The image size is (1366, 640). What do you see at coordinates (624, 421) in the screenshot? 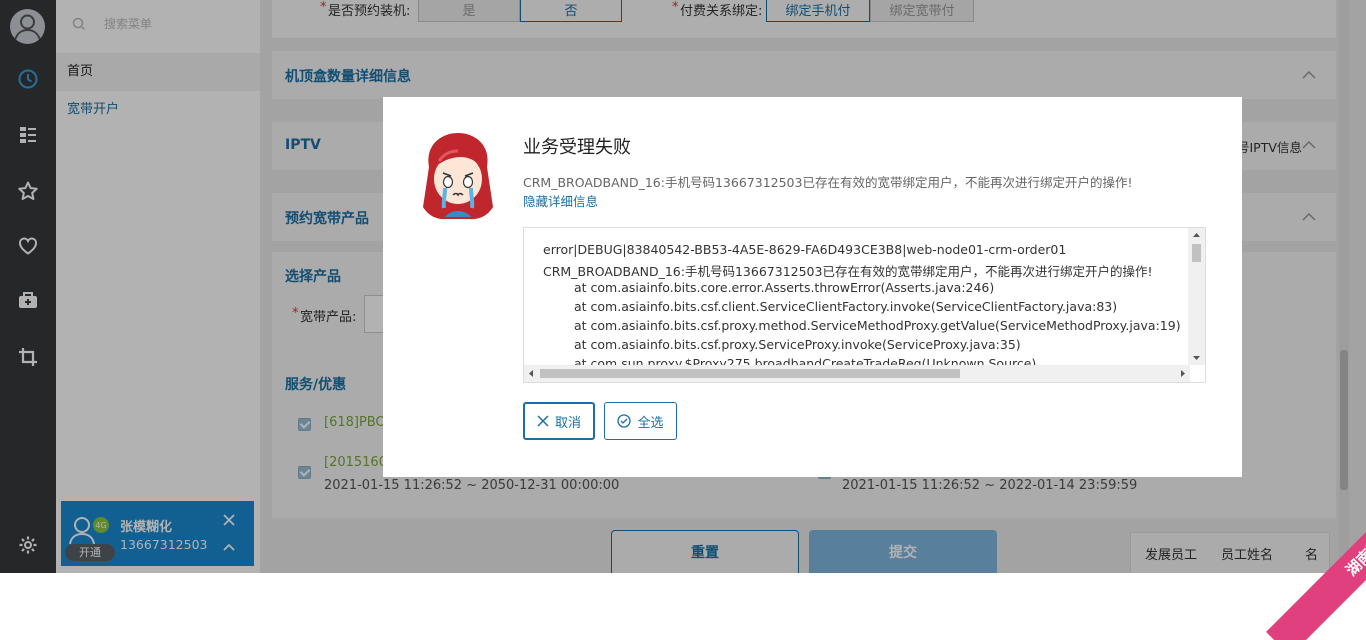
I see `check-circle-icon` at bounding box center [624, 421].